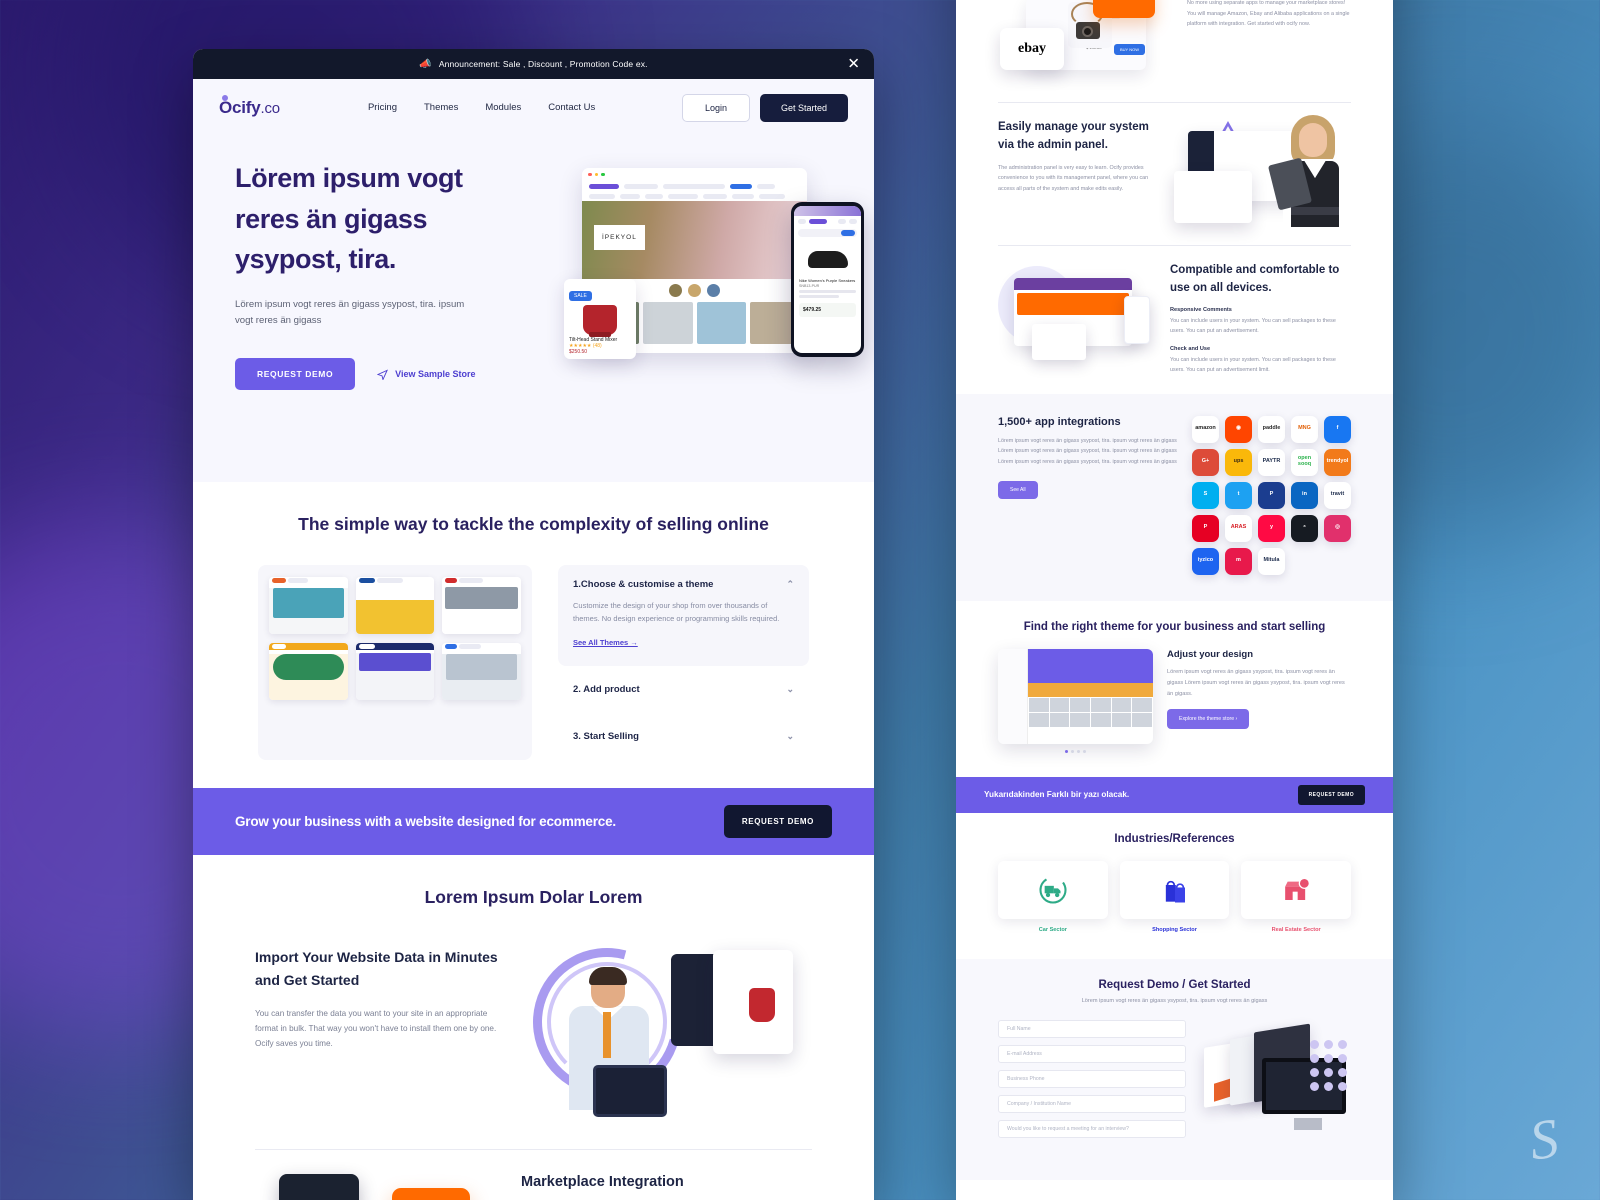 This screenshot has height=1200, width=1600. Describe the element at coordinates (1337, 429) in the screenshot. I see `facebook-icon: f` at that location.